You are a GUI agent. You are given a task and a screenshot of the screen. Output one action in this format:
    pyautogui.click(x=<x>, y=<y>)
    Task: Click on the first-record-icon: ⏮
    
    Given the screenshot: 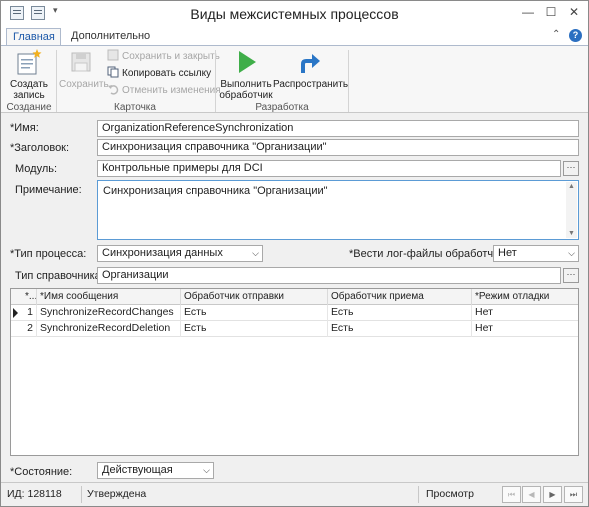 What is the action you would take?
    pyautogui.click(x=511, y=494)
    